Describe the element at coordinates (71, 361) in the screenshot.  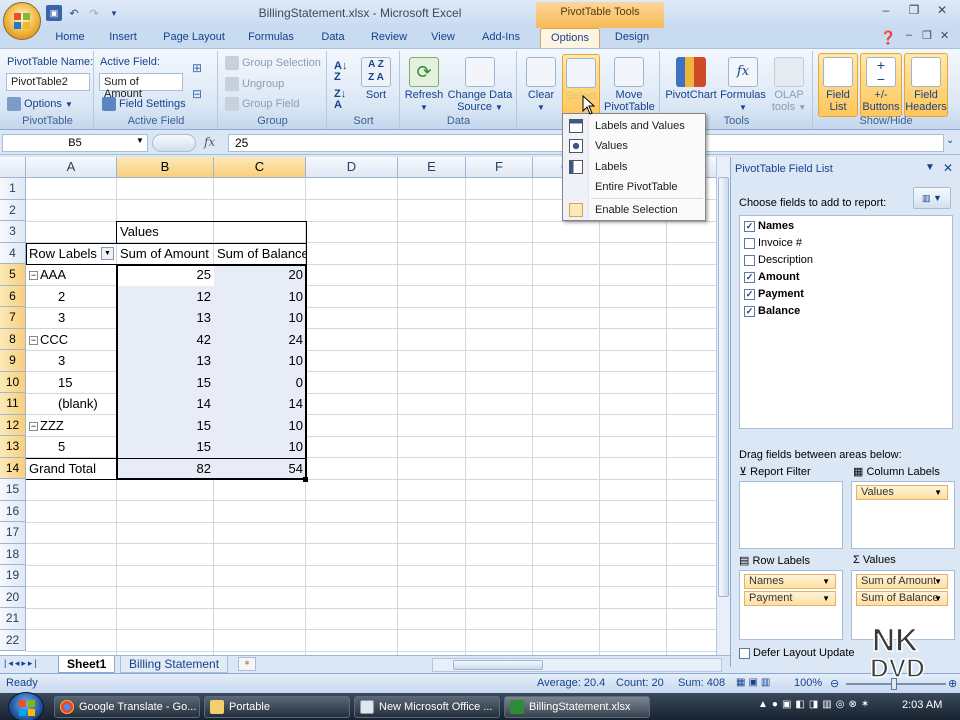
I see `pivot-item-label: 3` at that location.